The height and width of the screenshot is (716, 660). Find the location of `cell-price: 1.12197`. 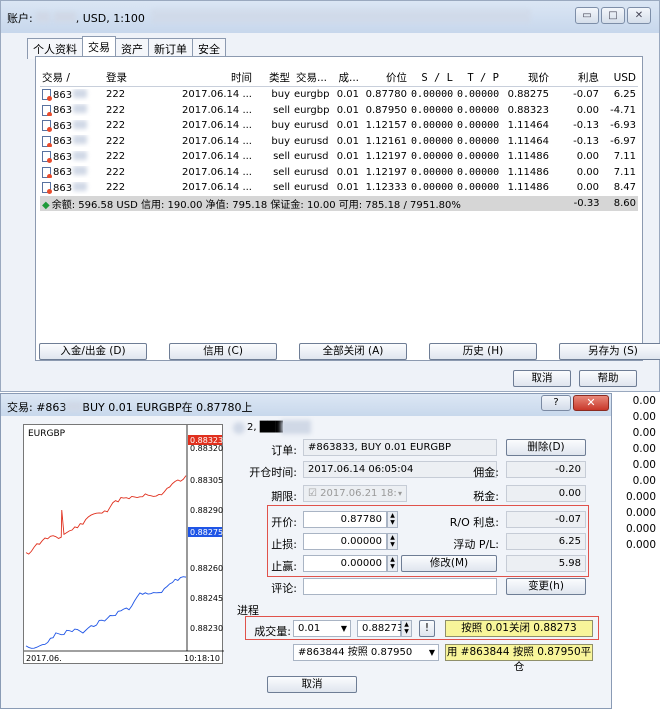

cell-price: 1.12197 is located at coordinates (386, 157).